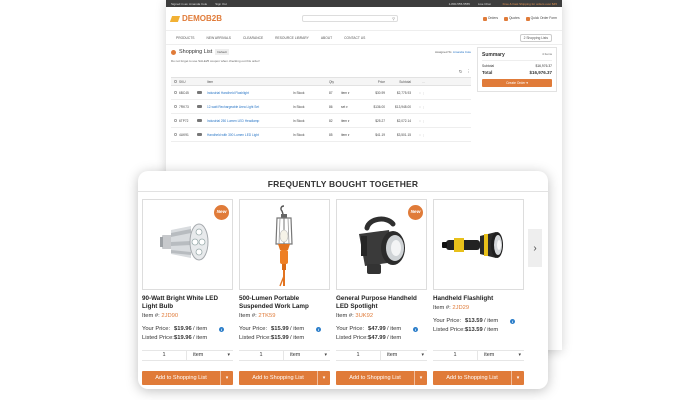 The image size is (700, 400). I want to click on page-title: Shopping List, so click(196, 52).